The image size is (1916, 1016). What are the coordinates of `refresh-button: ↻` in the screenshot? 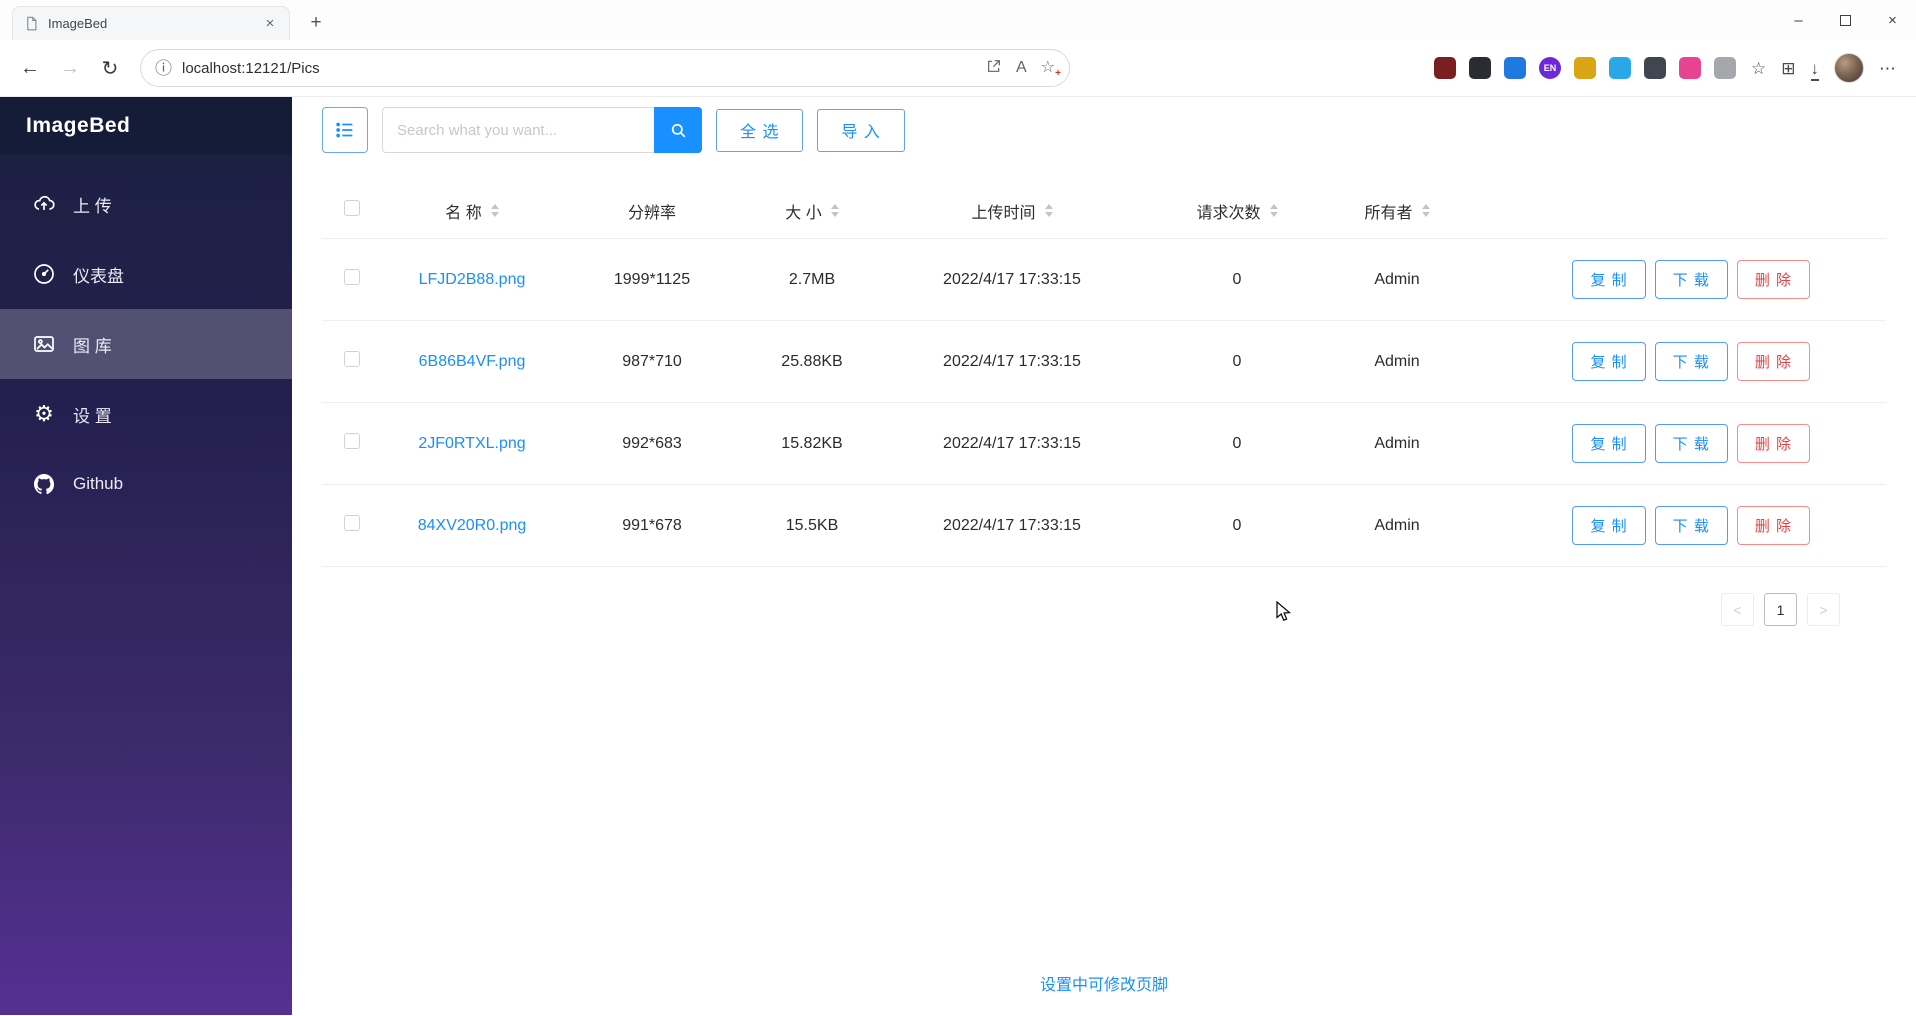 It's located at (110, 68).